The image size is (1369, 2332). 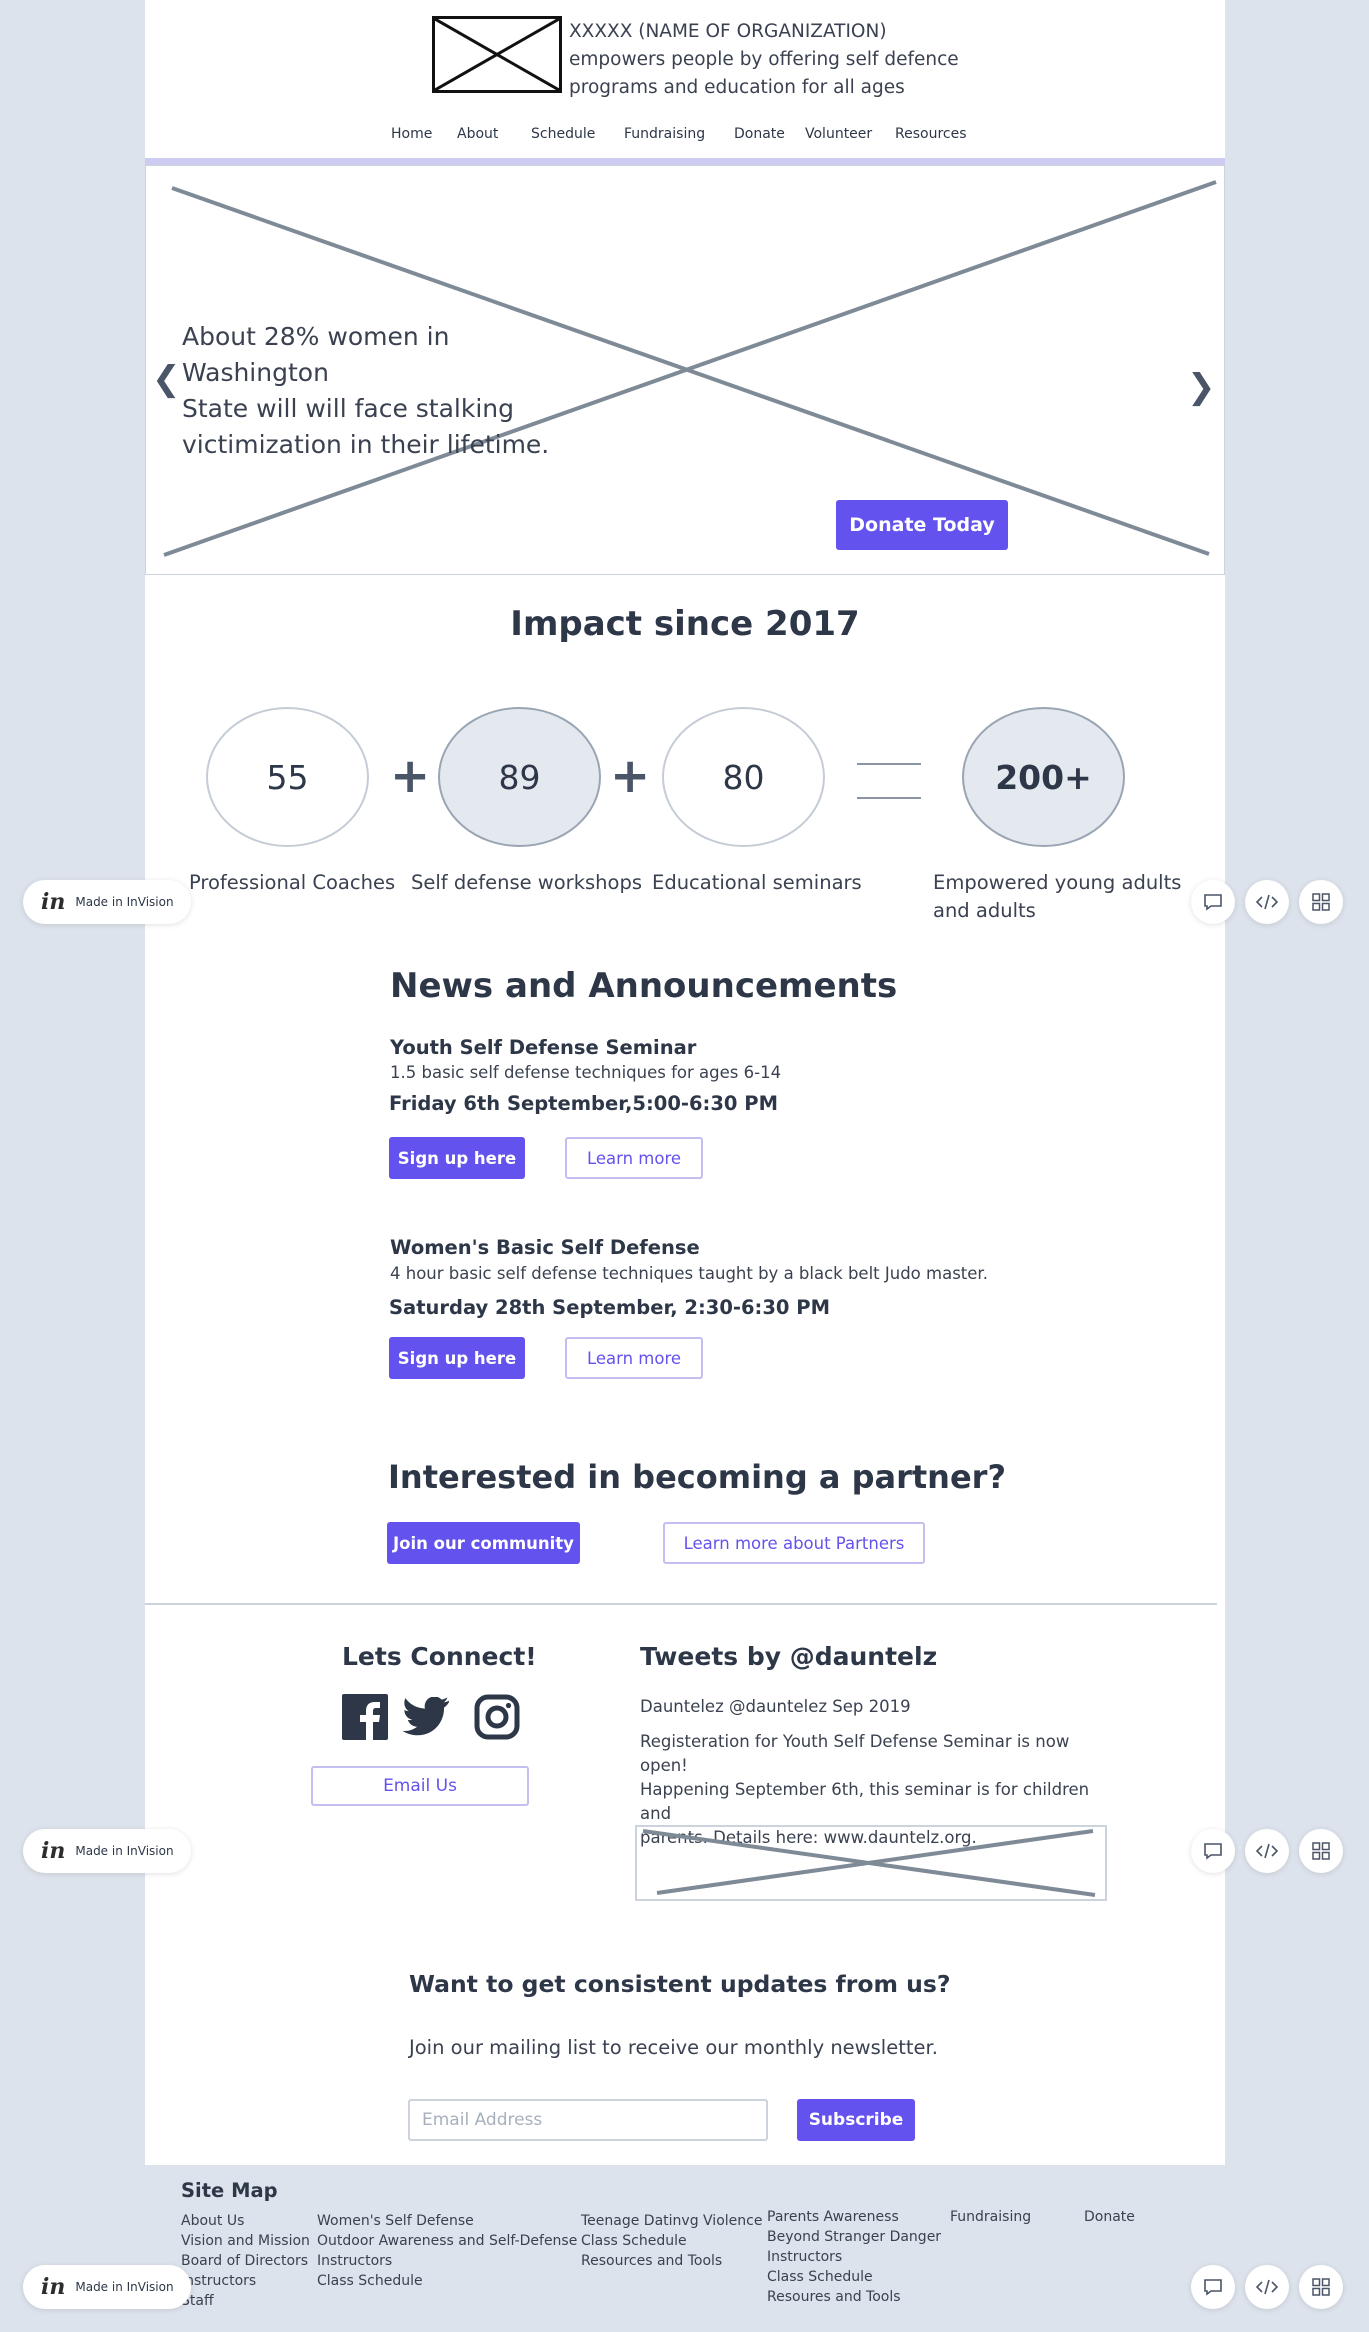 What do you see at coordinates (931, 134) in the screenshot?
I see `nav-resources: Resources` at bounding box center [931, 134].